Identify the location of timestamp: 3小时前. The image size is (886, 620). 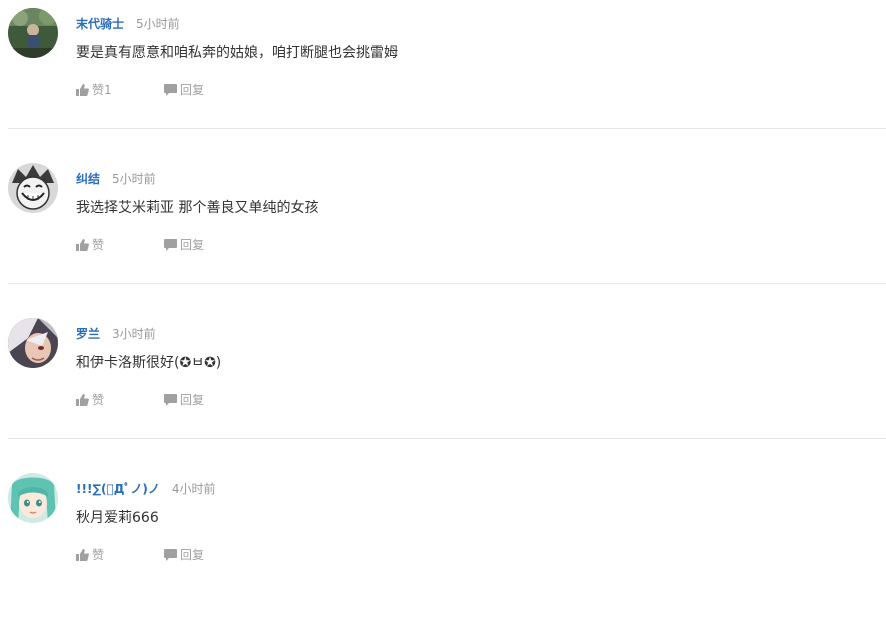
(134, 334).